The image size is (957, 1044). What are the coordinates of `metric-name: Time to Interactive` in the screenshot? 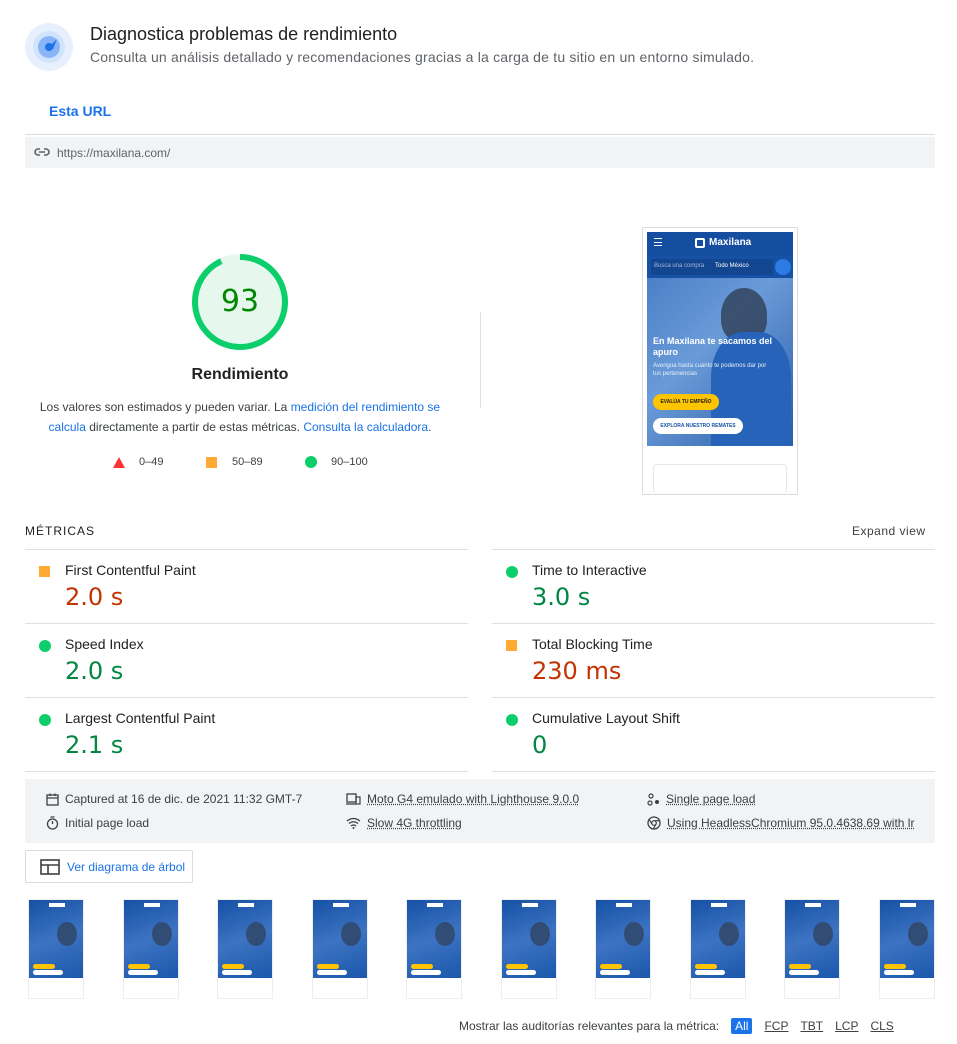 It's located at (589, 570).